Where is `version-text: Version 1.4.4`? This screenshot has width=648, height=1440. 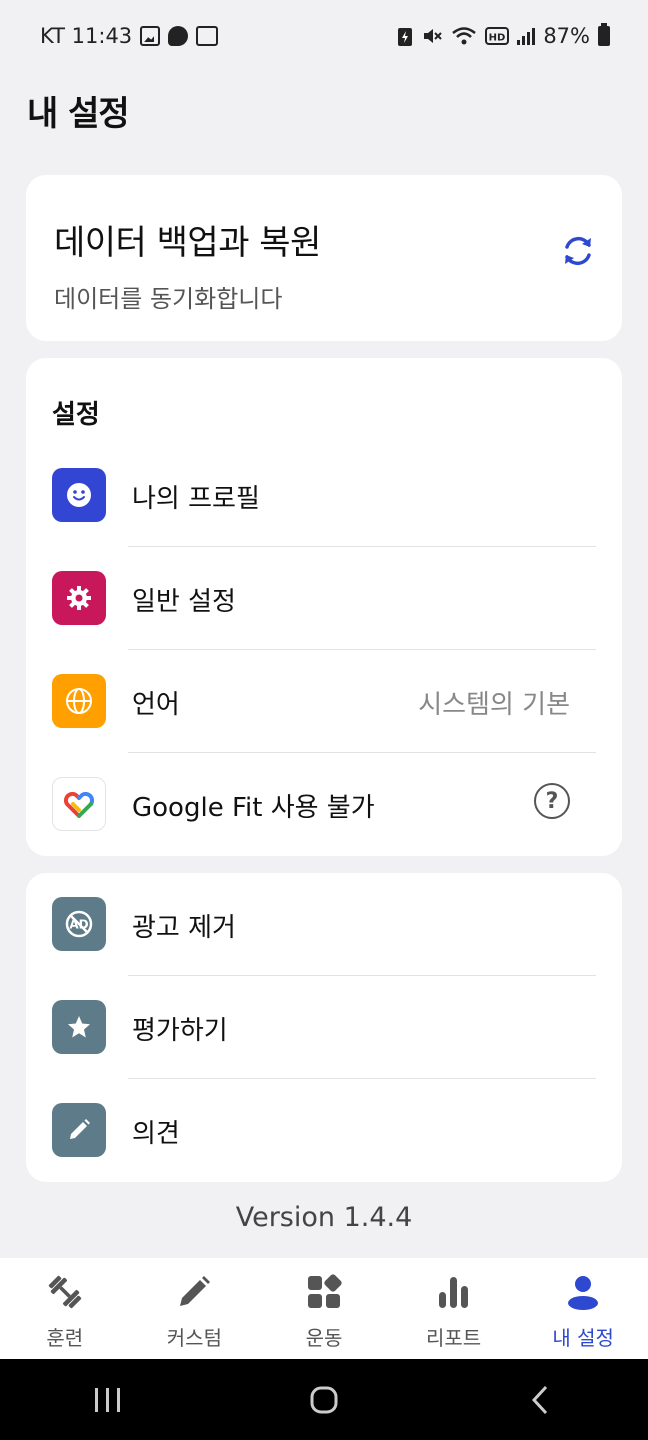 version-text: Version 1.4.4 is located at coordinates (324, 1217).